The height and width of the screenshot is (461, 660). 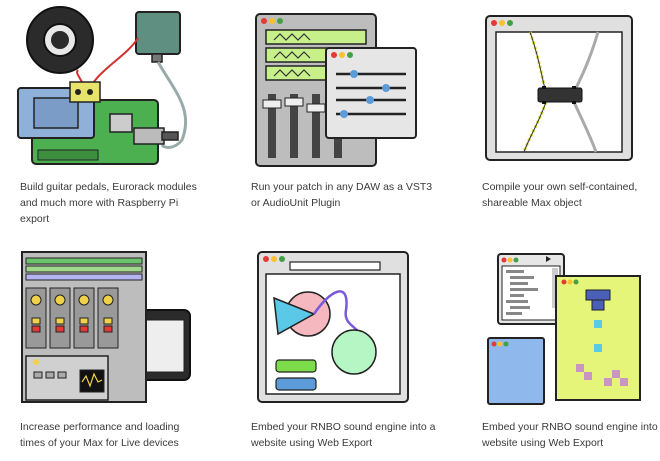 What do you see at coordinates (532, 203) in the screenshot?
I see `caption-line: shareable Max object` at bounding box center [532, 203].